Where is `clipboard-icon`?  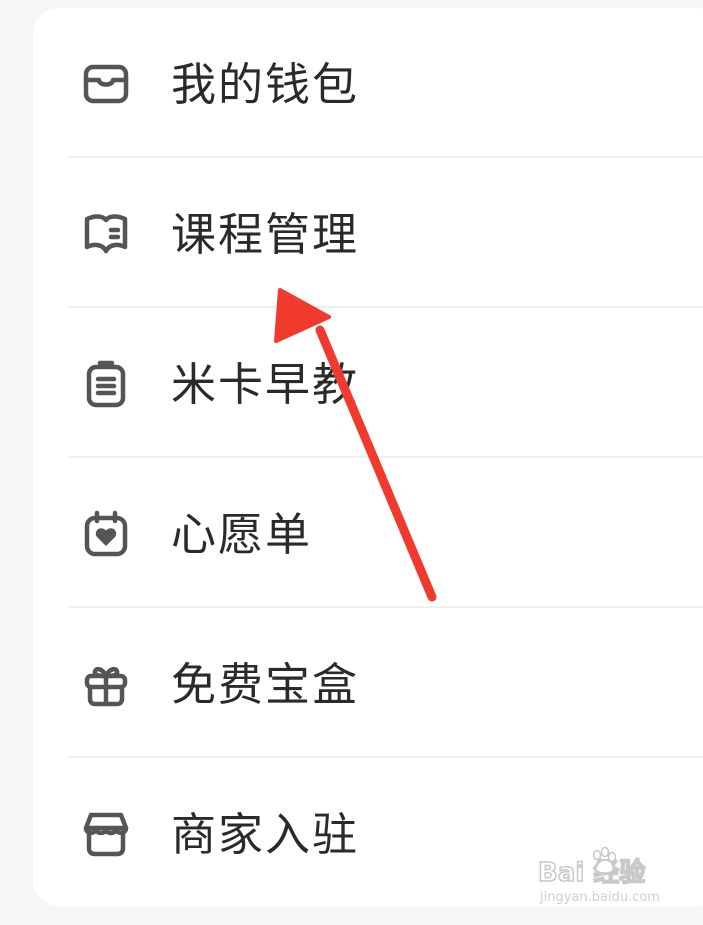 clipboard-icon is located at coordinates (106, 384).